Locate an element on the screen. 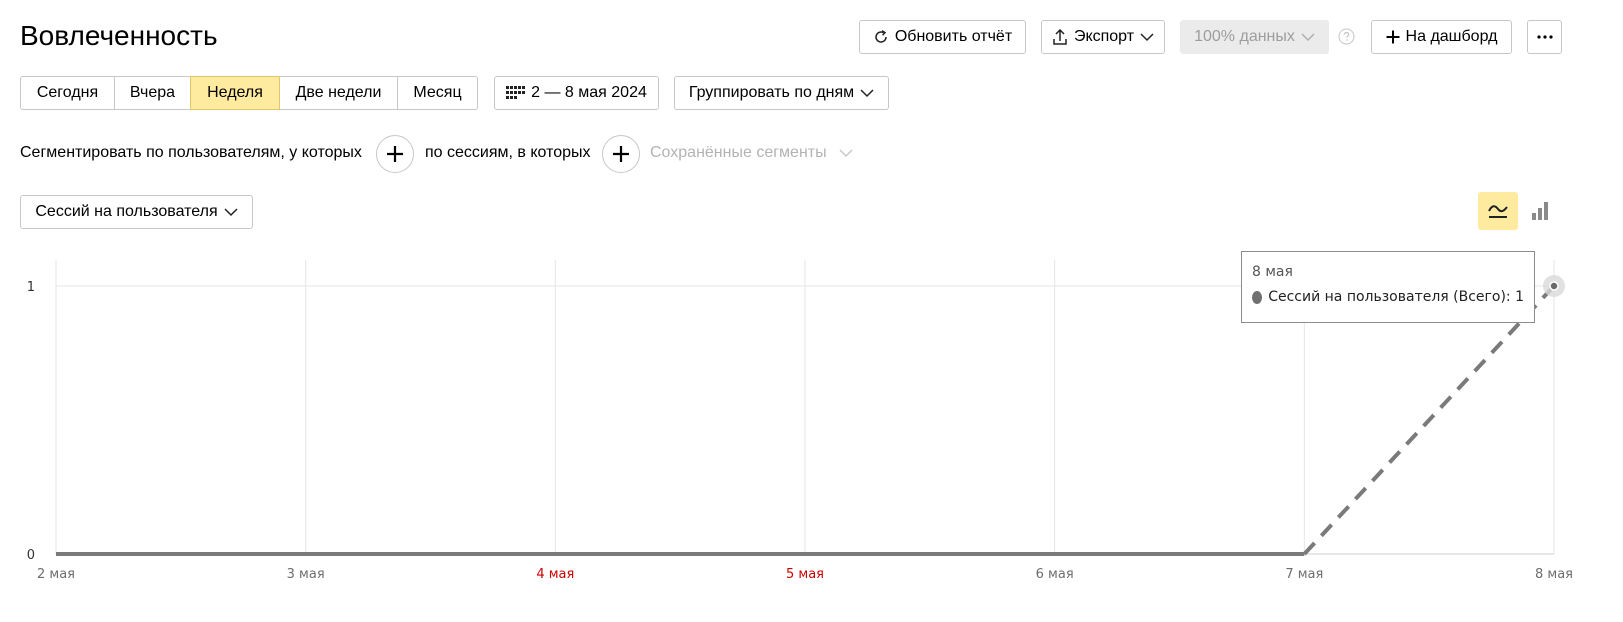  chart-tooltip: 8 мая Сессий на пользователя (Всего): 1 is located at coordinates (1388, 287).